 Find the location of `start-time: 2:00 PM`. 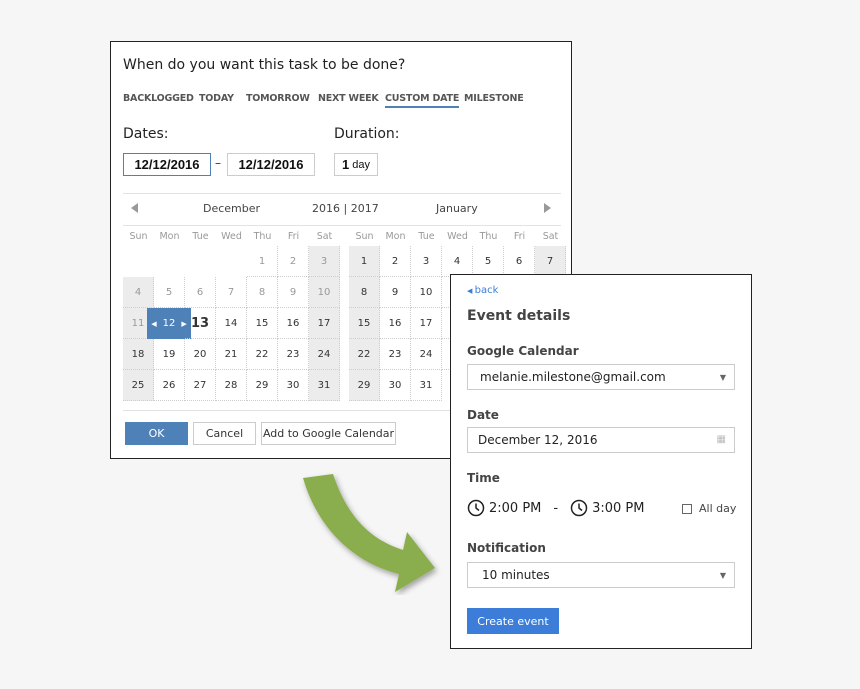

start-time: 2:00 PM is located at coordinates (515, 508).